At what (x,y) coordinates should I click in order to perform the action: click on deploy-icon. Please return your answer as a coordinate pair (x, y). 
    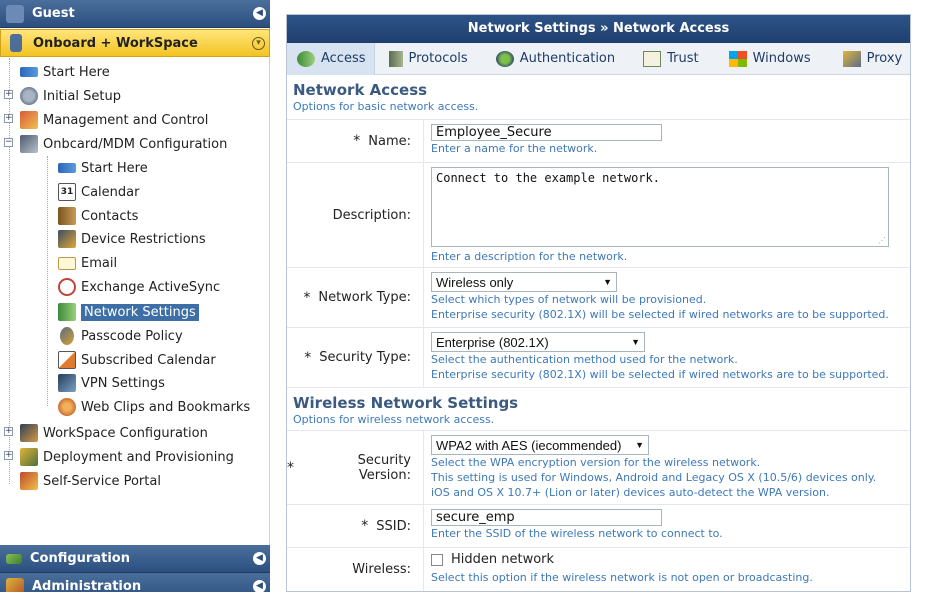
    Looking at the image, I should click on (29, 457).